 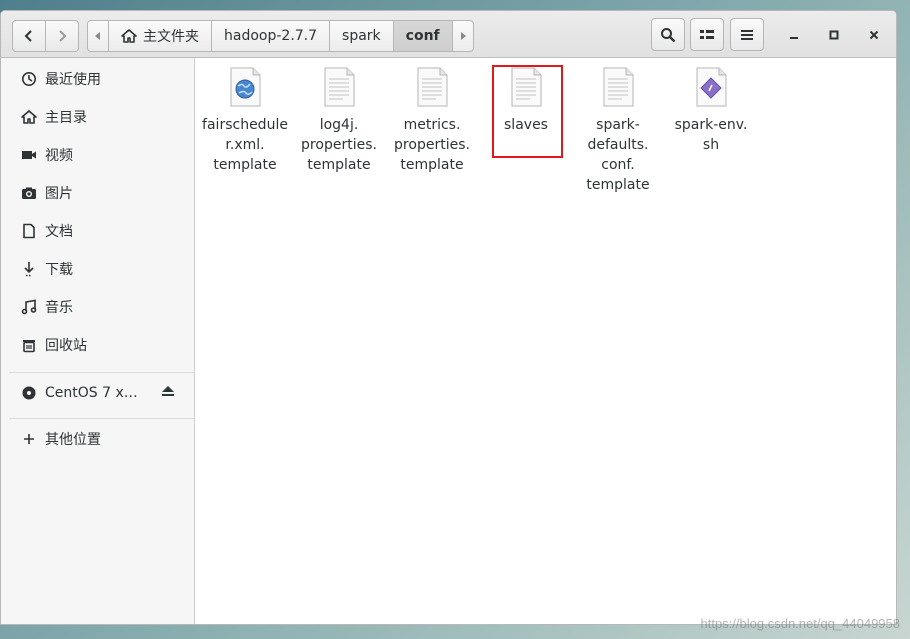 I want to click on crumb-spark: spark, so click(x=362, y=36).